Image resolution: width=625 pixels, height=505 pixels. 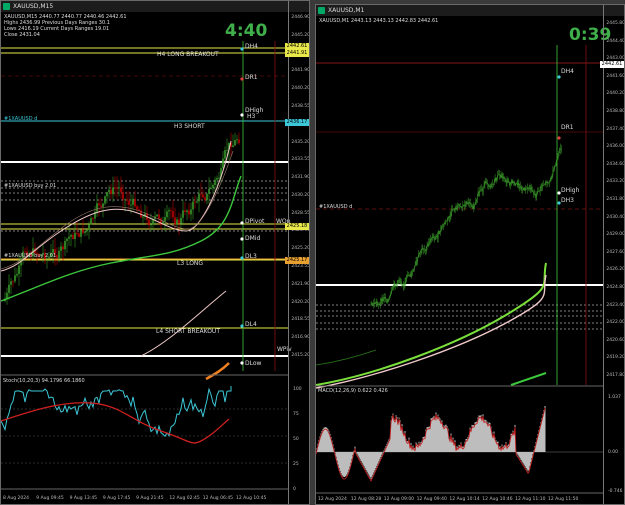 What do you see at coordinates (300, 338) in the screenshot?
I see `left-price-tick: 2416.90` at bounding box center [300, 338].